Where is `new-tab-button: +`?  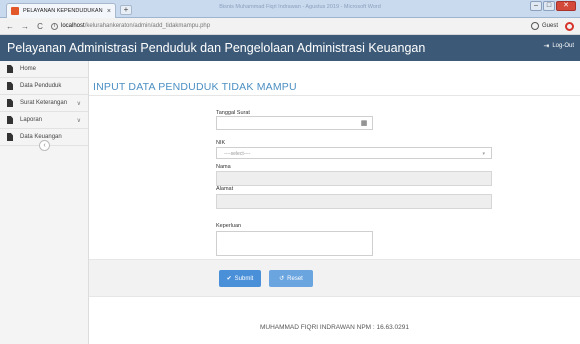 new-tab-button: + is located at coordinates (126, 10).